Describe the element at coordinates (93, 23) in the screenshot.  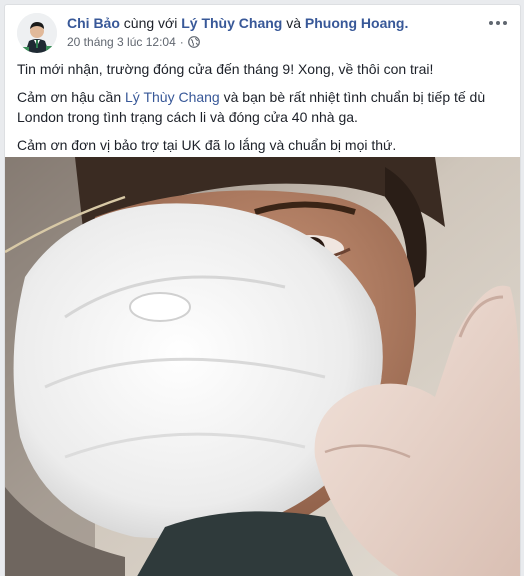
I see `author-name-link: Chi Bảo` at that location.